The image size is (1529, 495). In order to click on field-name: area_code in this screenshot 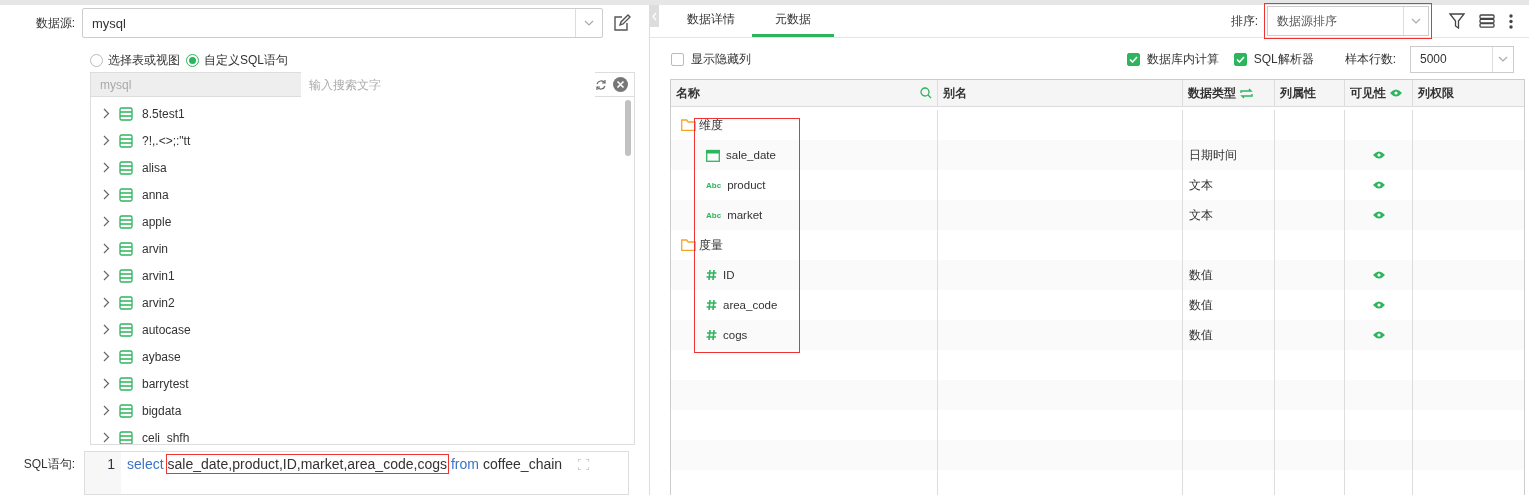, I will do `click(750, 305)`.